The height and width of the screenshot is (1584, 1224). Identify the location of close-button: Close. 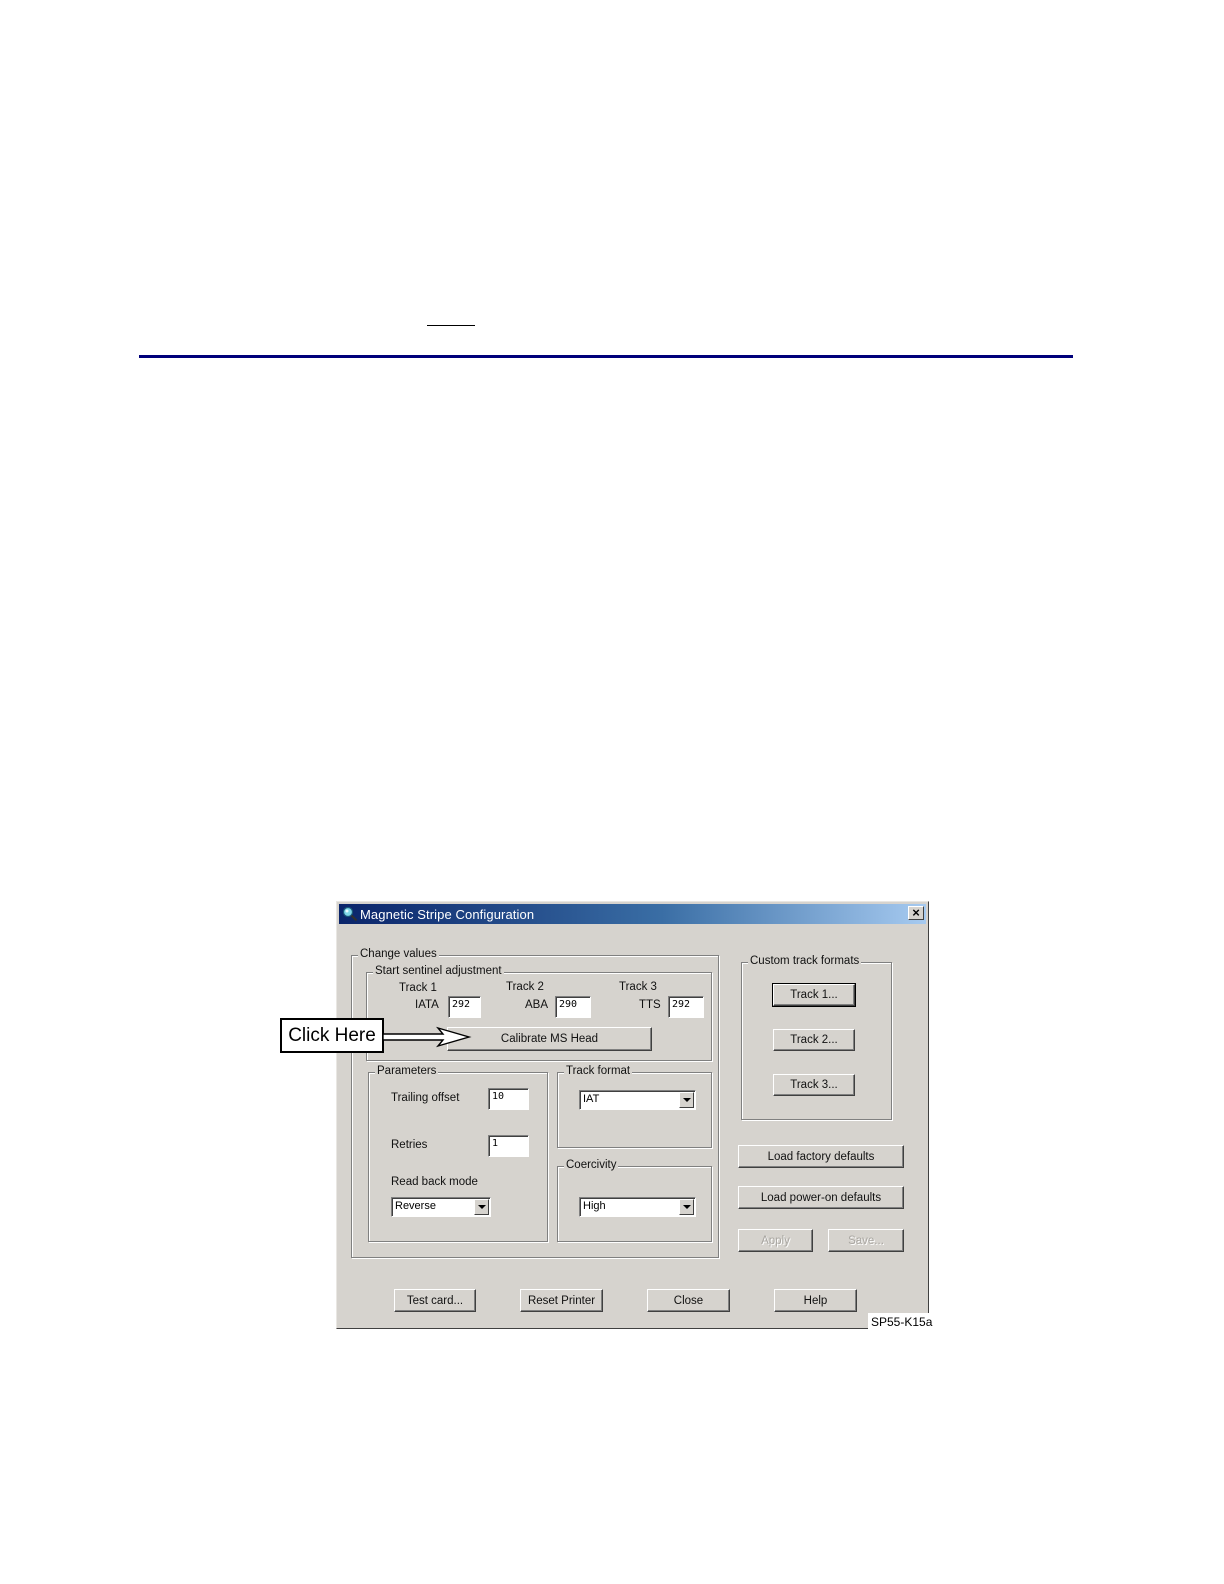
(688, 1300).